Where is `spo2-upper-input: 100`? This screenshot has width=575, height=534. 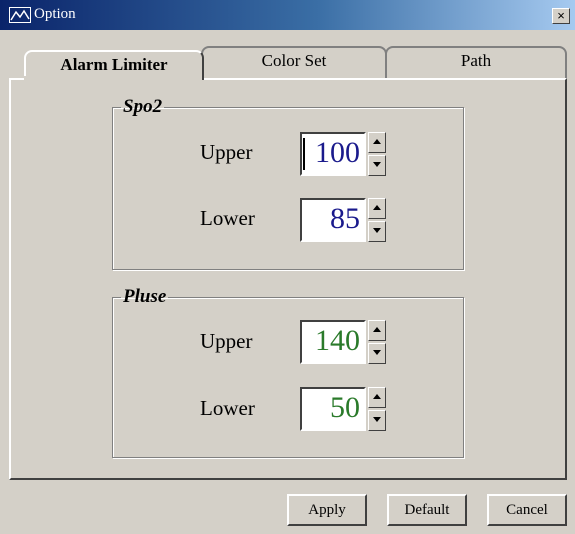 spo2-upper-input: 100 is located at coordinates (333, 154).